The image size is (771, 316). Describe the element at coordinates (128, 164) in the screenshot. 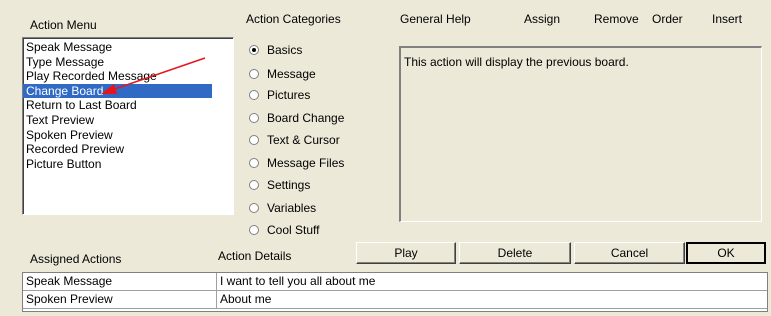

I see `action-menu-item: Picture Button` at that location.